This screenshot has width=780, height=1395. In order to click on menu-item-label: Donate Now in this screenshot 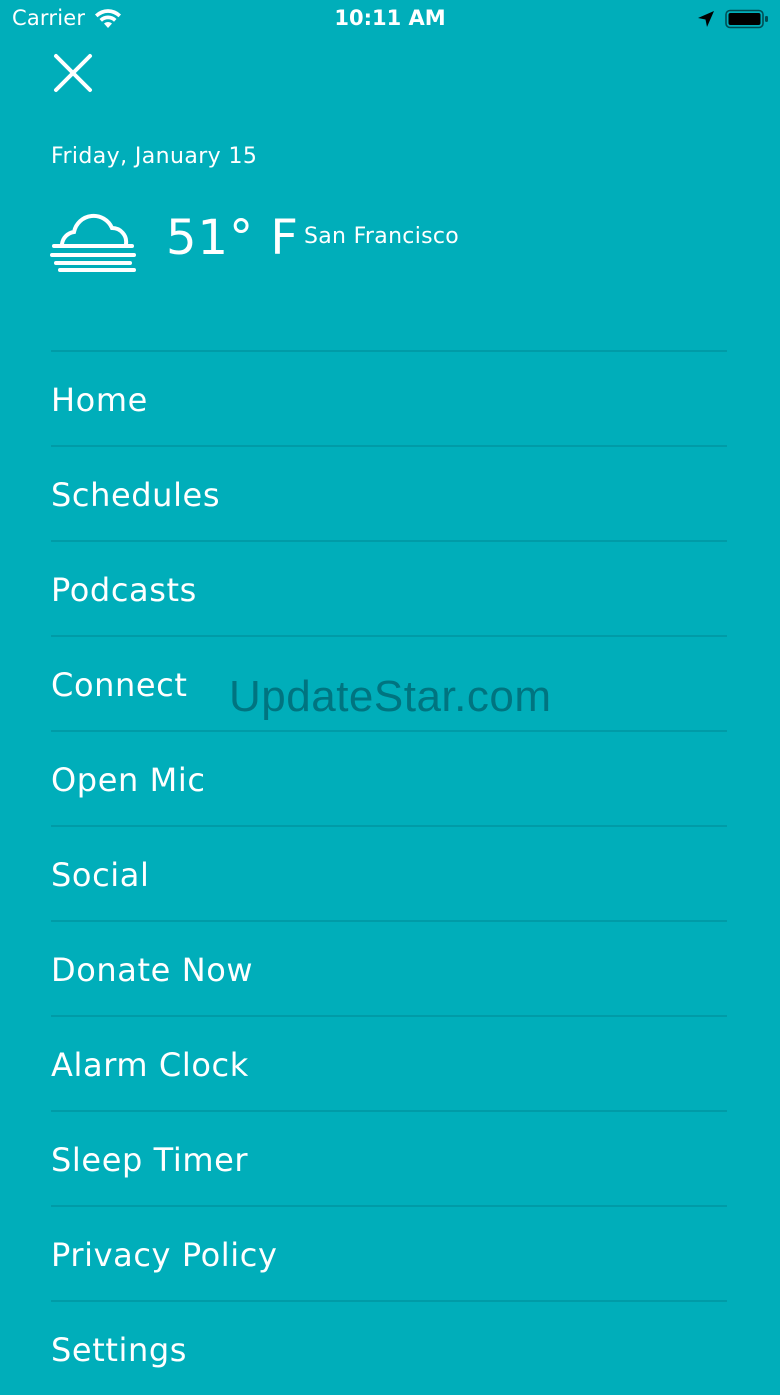, I will do `click(152, 970)`.